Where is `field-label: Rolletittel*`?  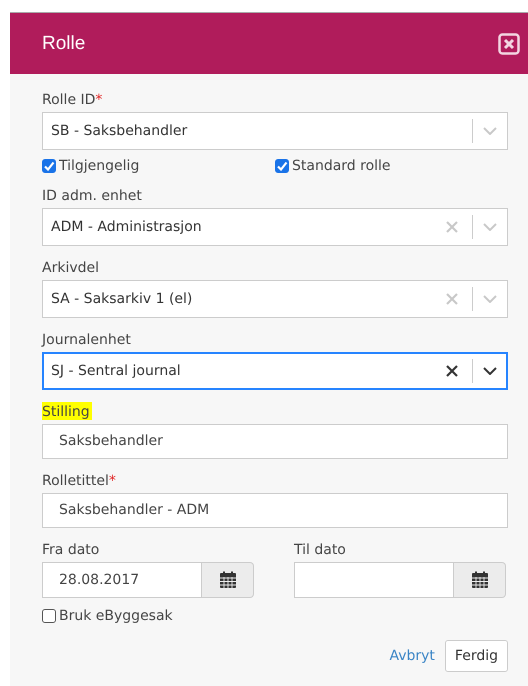
field-label: Rolletittel* is located at coordinates (79, 481).